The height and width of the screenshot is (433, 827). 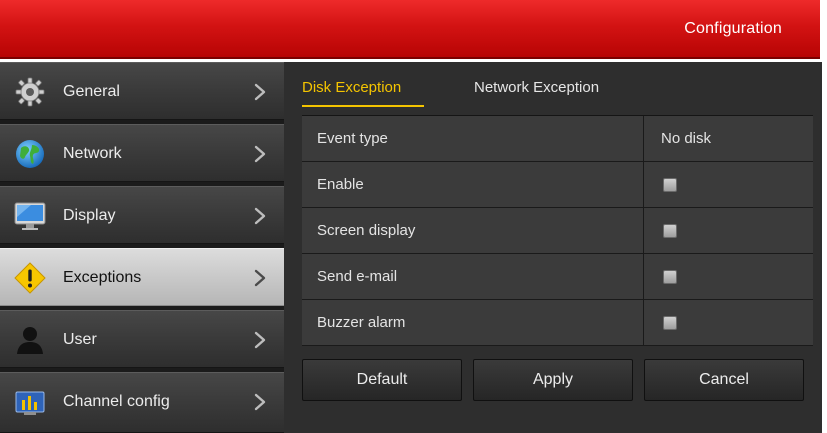 What do you see at coordinates (473, 138) in the screenshot?
I see `row-label-cell: Event type` at bounding box center [473, 138].